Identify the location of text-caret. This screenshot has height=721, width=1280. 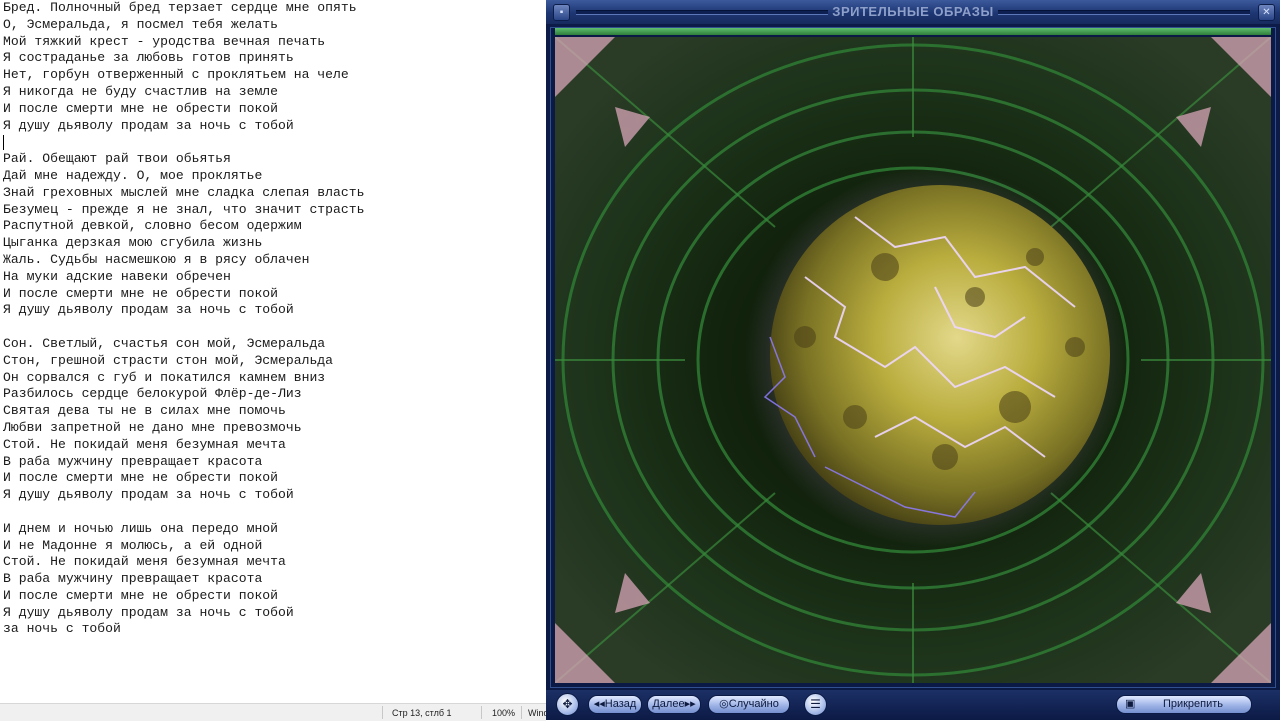
(3, 142).